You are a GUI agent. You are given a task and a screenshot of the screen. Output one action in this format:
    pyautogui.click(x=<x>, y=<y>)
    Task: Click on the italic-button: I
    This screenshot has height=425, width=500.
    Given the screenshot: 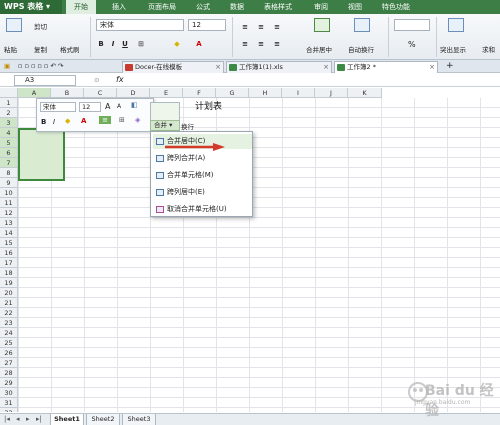 What is the action you would take?
    pyautogui.click(x=113, y=44)
    